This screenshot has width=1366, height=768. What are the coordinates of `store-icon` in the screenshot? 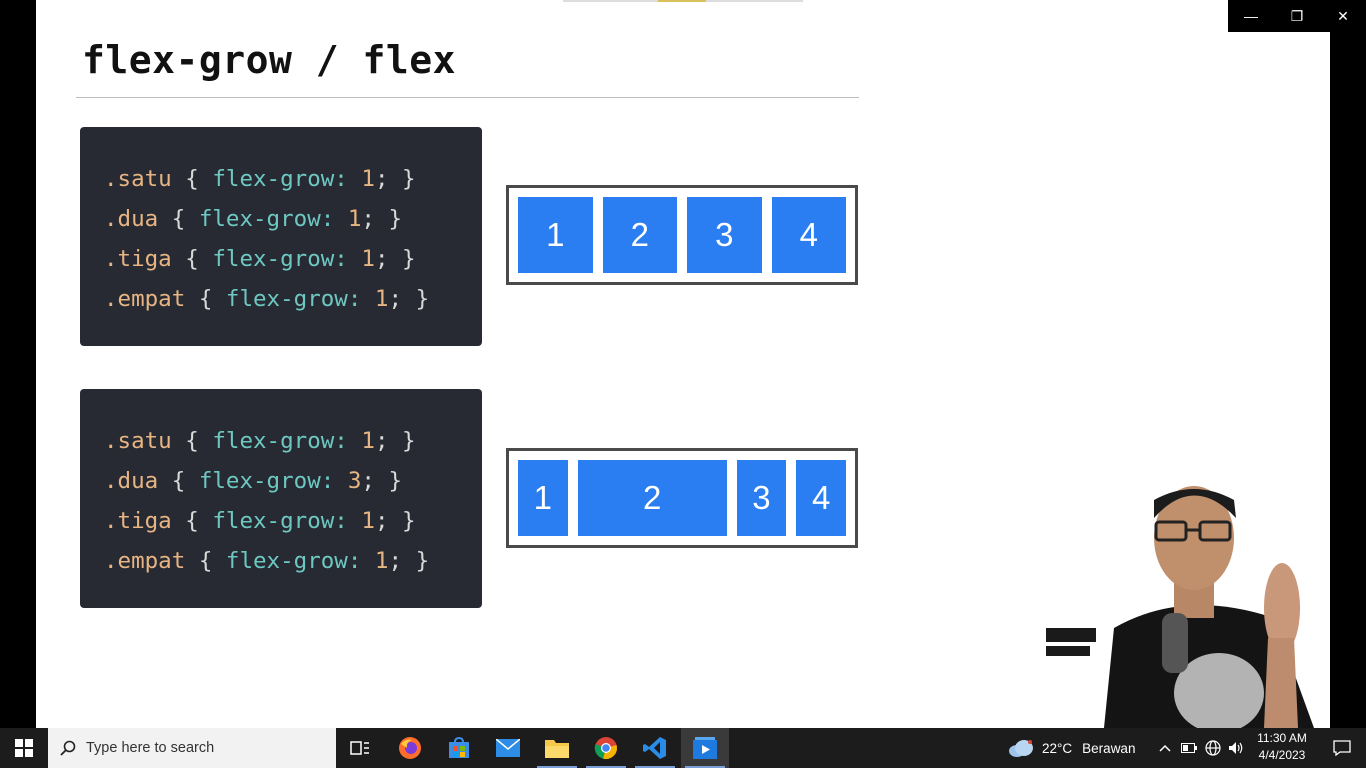 It's located at (459, 747).